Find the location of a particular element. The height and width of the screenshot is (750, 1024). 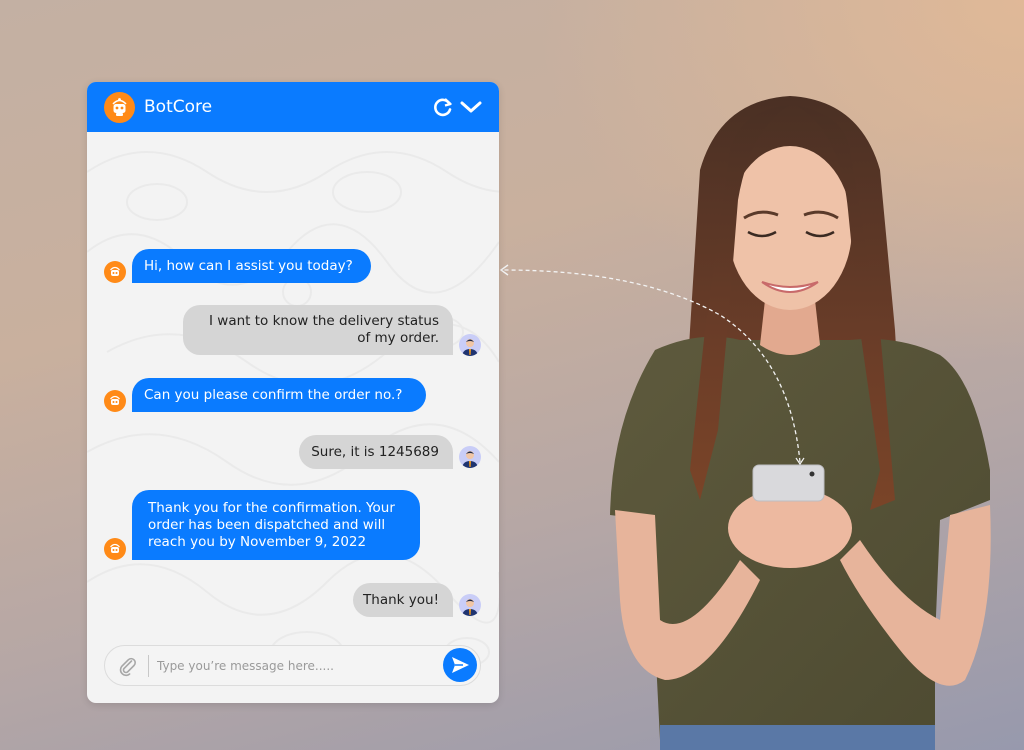

send-icon is located at coordinates (460, 665).